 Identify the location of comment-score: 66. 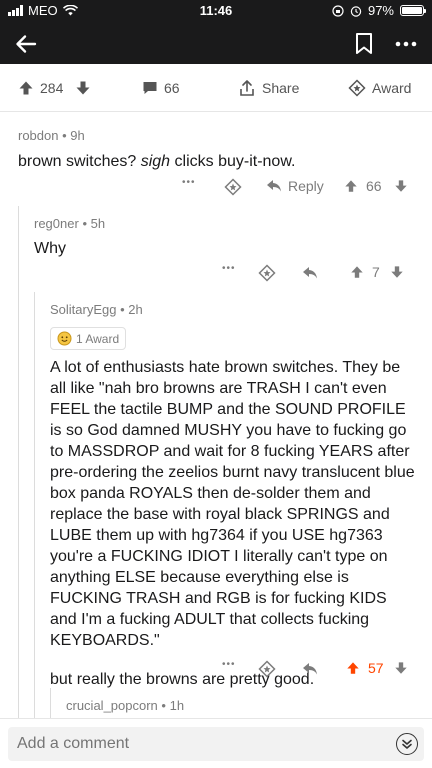
(374, 186).